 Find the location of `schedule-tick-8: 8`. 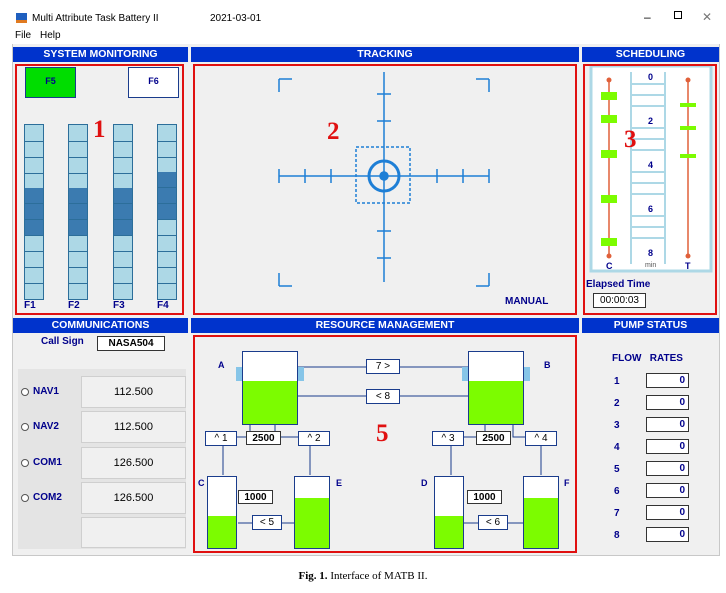

schedule-tick-8: 8 is located at coordinates (651, 253).